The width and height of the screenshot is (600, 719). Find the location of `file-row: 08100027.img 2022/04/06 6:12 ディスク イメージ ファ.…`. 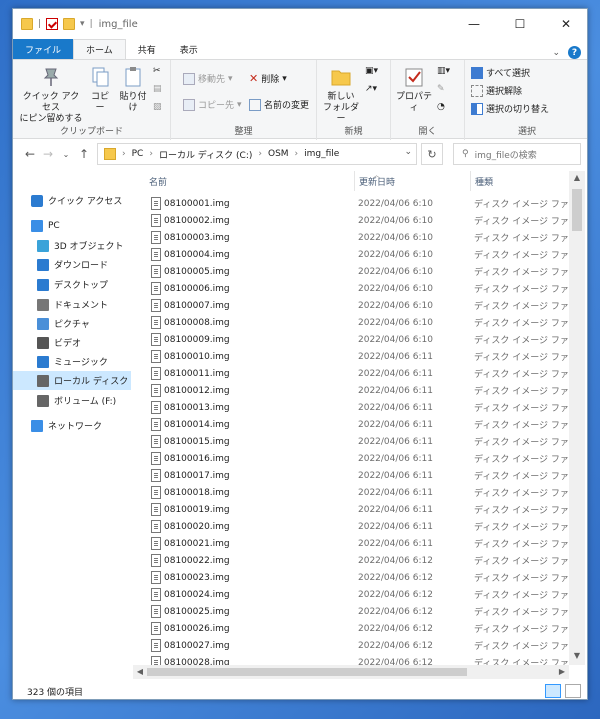

file-row: 08100027.img 2022/04/06 6:12 ディスク イメージ ファ.… is located at coordinates (357, 645).